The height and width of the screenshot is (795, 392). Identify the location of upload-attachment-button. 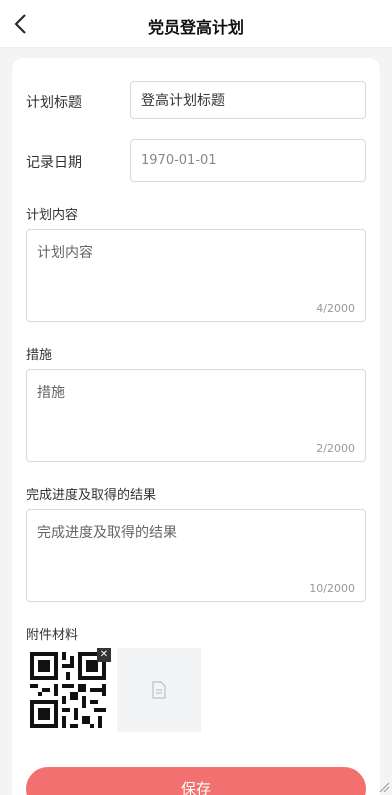
(159, 690).